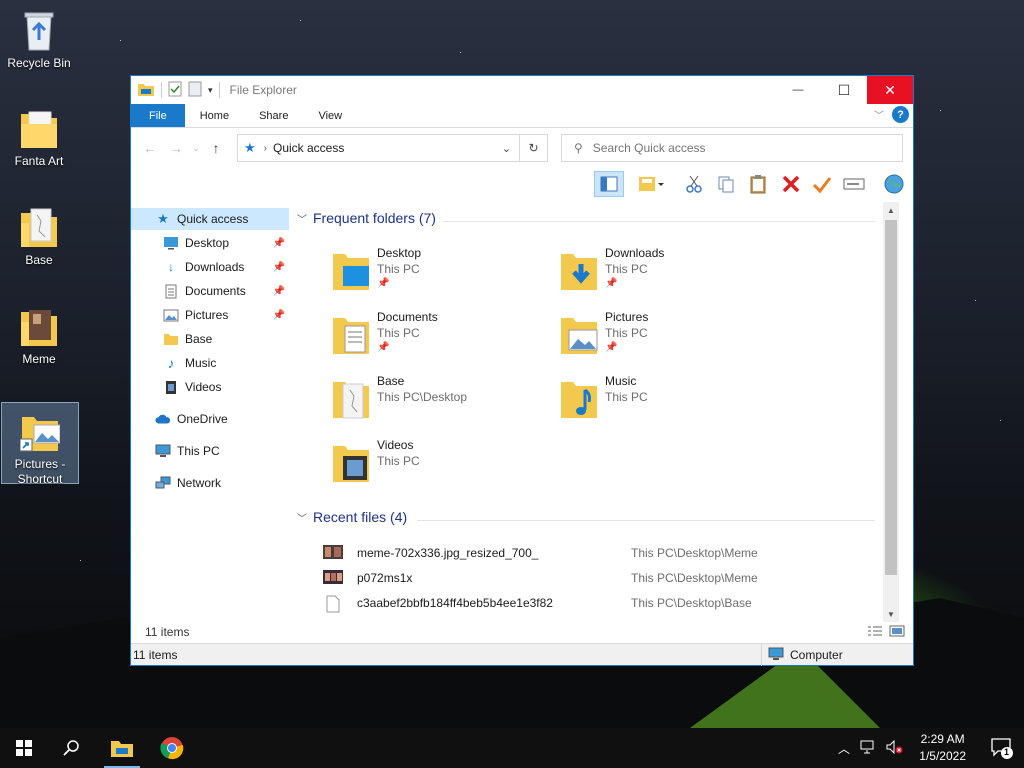  Describe the element at coordinates (210, 291) in the screenshot. I see `nav-item-documents: Documents 📌` at that location.